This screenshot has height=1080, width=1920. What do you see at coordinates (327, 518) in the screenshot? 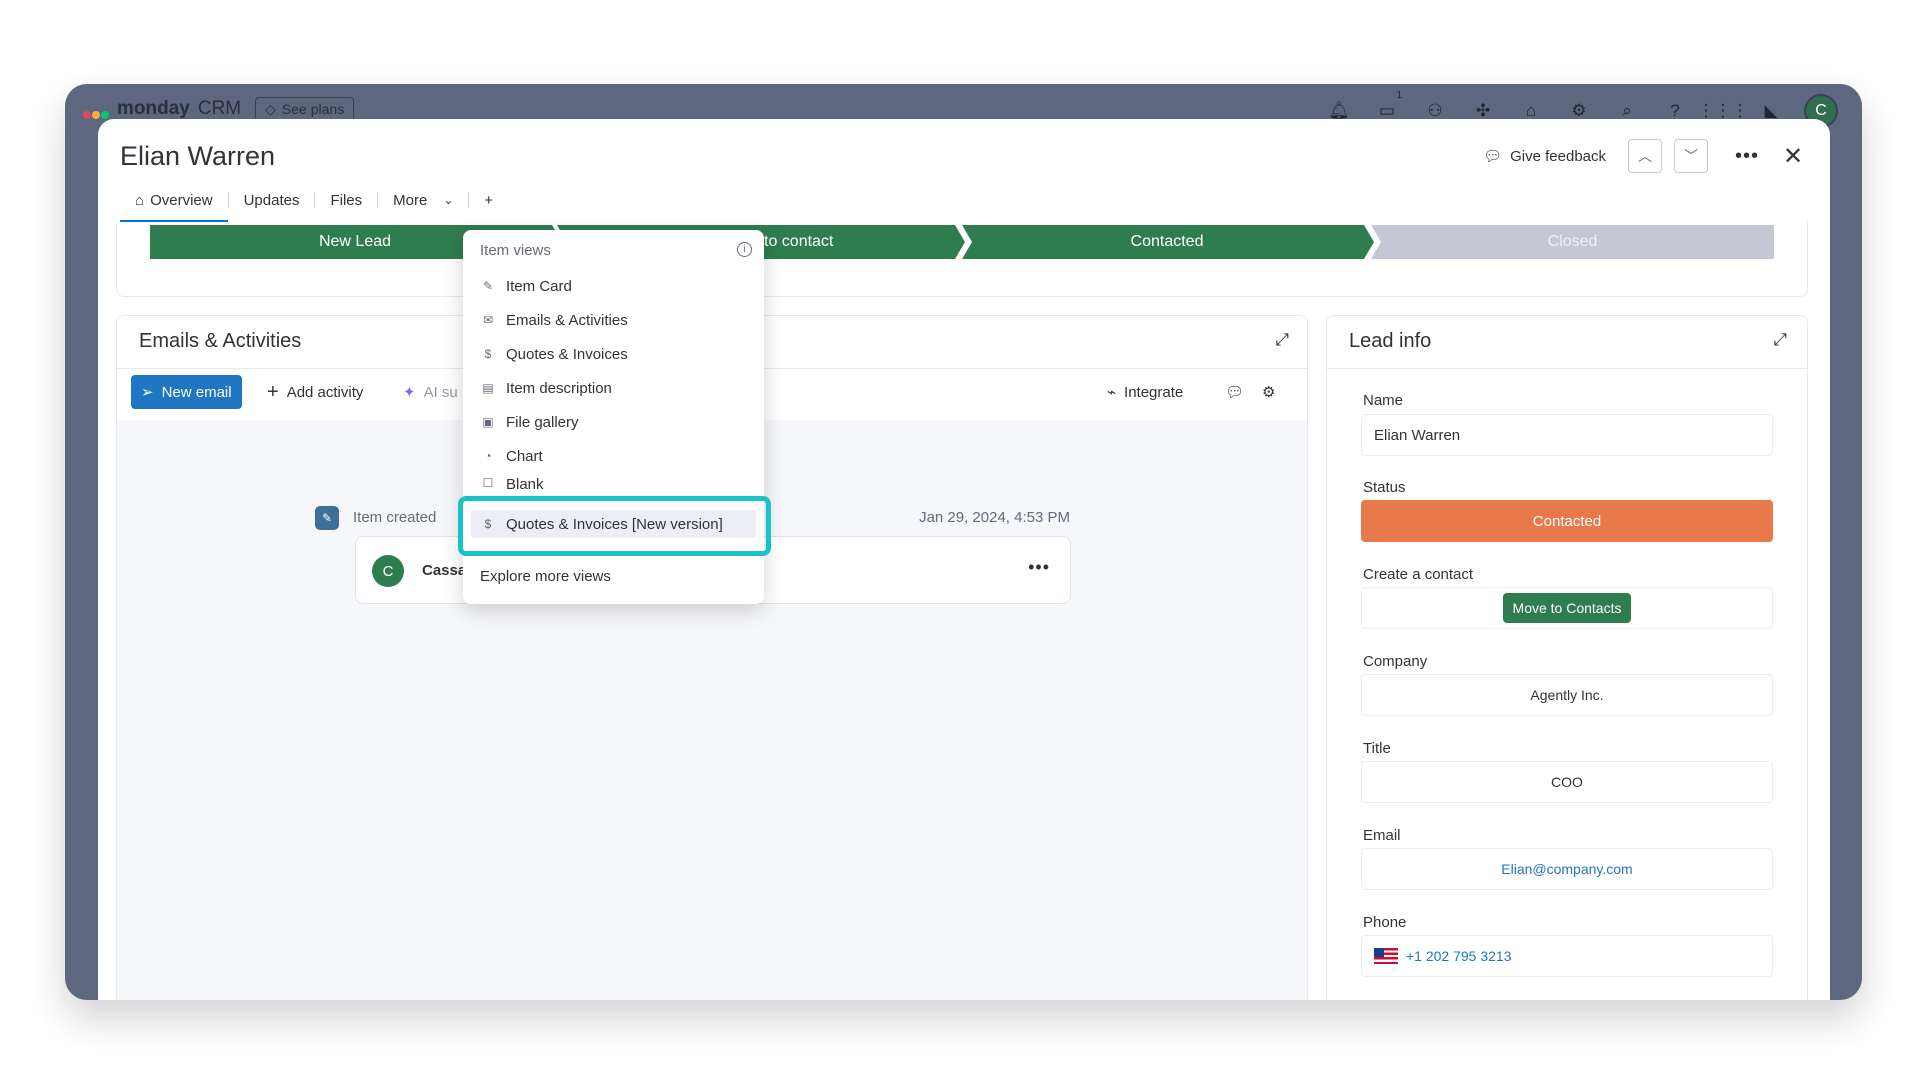
I see `item-created-icon: ✎` at bounding box center [327, 518].